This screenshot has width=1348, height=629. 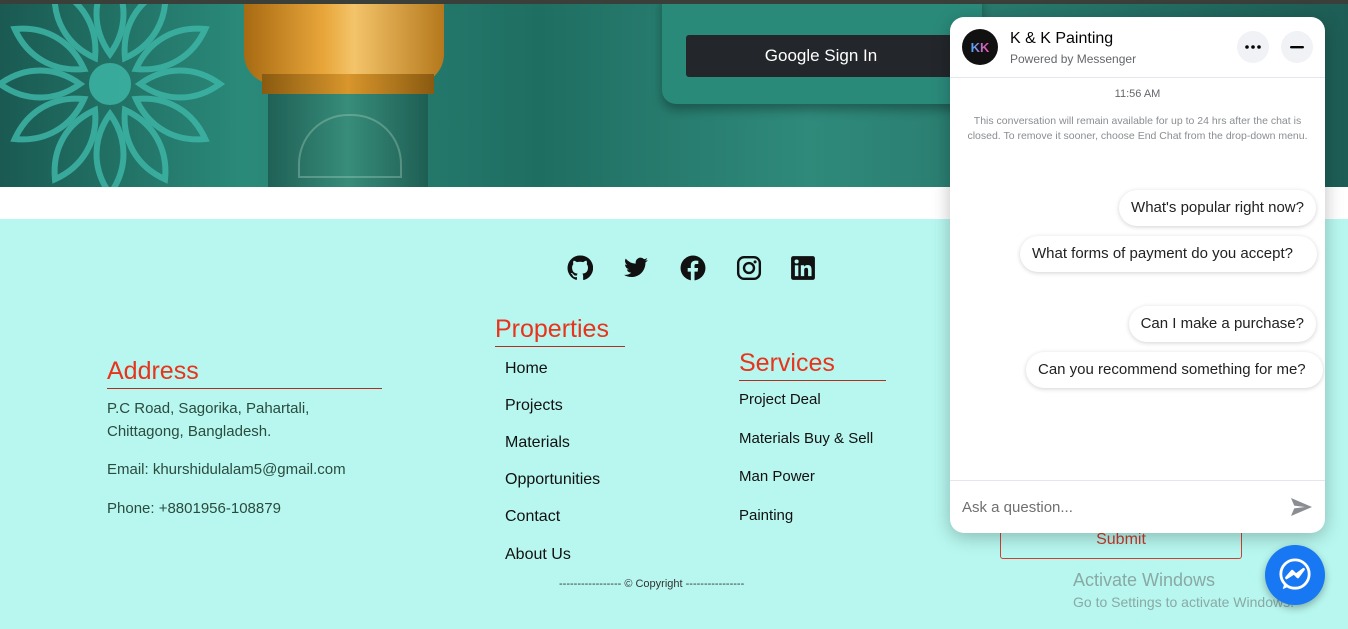 I want to click on linkedin-icon, so click(x=803, y=268).